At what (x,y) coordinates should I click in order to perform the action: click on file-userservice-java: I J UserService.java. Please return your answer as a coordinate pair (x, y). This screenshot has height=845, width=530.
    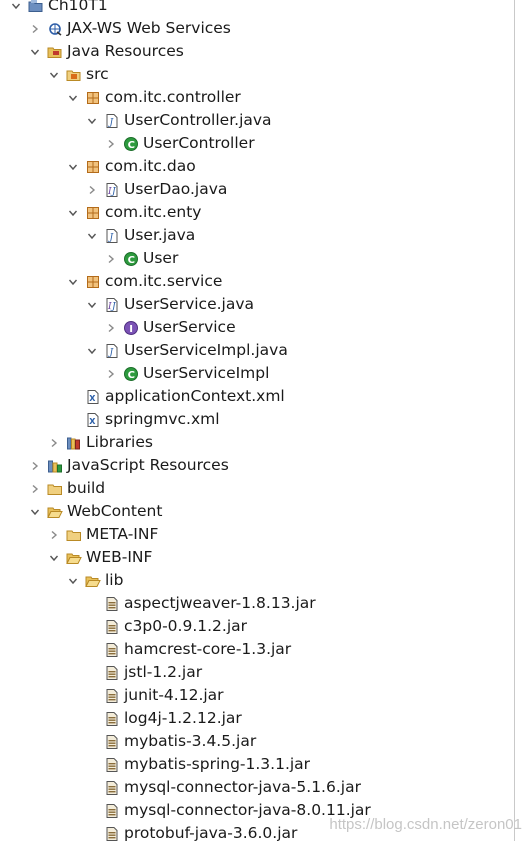
    Looking at the image, I should click on (169, 304).